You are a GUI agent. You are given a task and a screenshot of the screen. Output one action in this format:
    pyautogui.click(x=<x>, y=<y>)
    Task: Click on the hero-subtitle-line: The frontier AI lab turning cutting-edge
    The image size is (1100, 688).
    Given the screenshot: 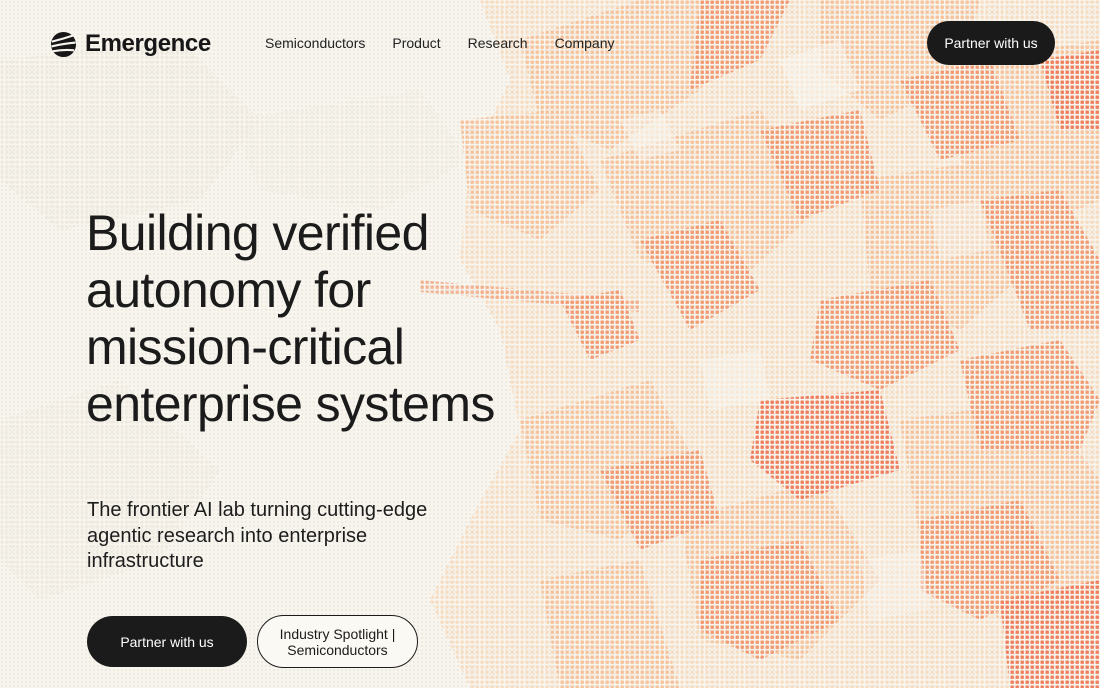 What is the action you would take?
    pyautogui.click(x=257, y=510)
    